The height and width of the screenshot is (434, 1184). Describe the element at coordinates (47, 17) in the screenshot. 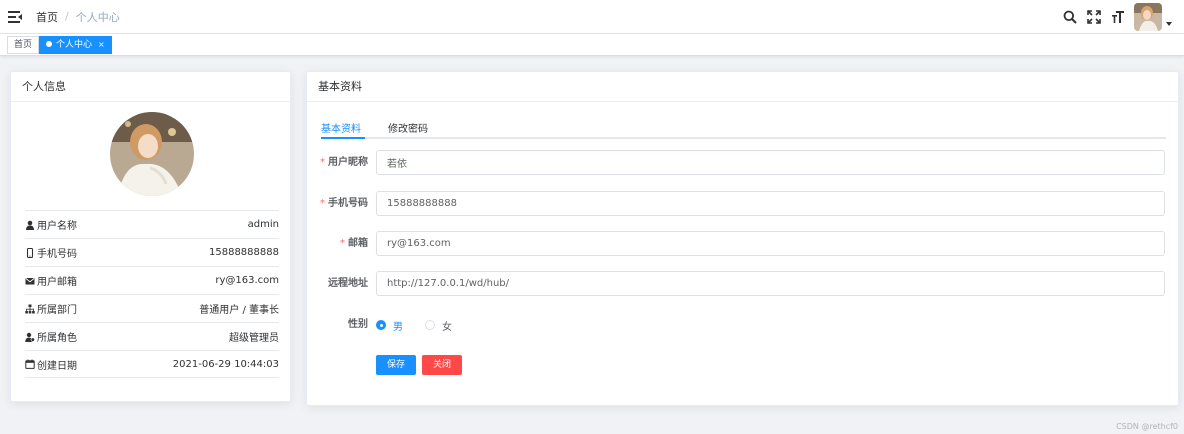

I see `breadcrumb-home: 首页` at that location.